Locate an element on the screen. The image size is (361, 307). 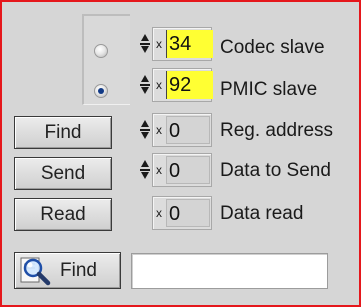
codec-slave-field: x 34 is located at coordinates (182, 44).